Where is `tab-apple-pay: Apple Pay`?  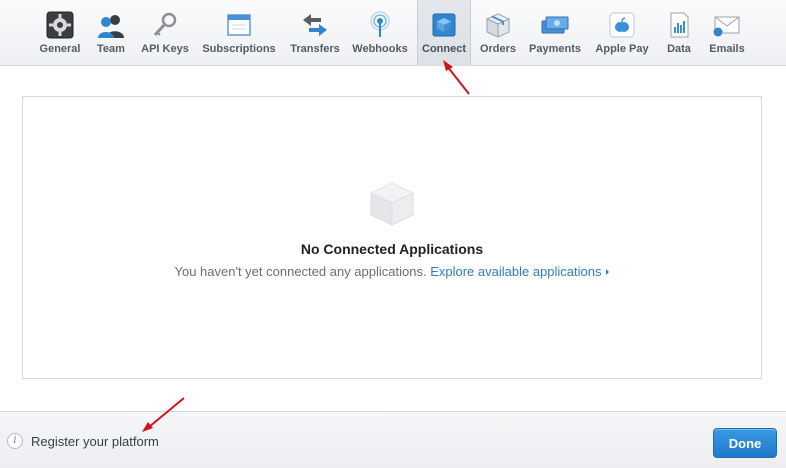 tab-apple-pay: Apple Pay is located at coordinates (622, 33).